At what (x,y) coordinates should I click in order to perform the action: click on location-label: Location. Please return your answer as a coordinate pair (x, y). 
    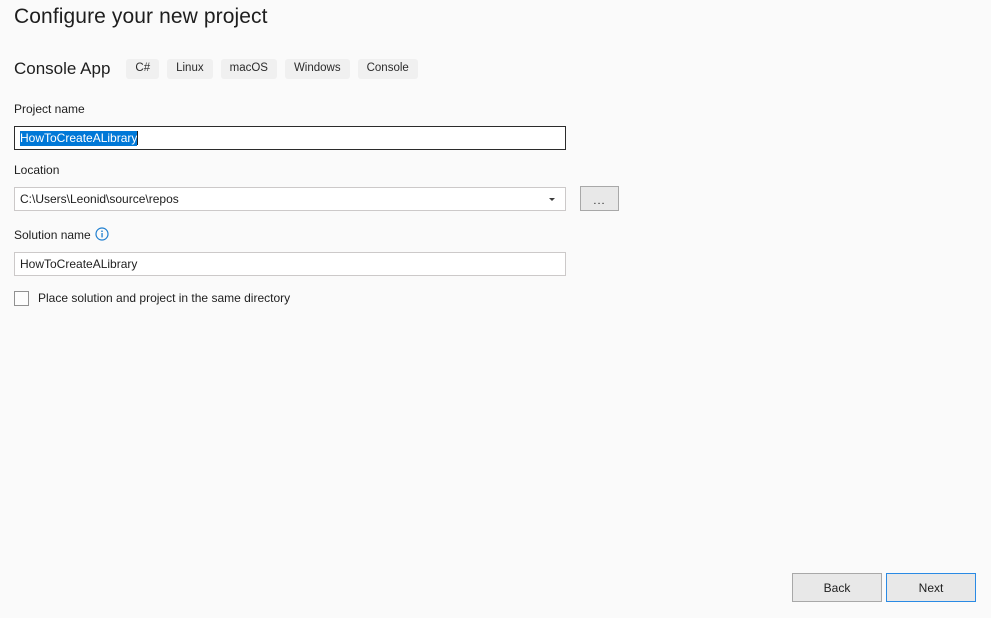
    Looking at the image, I should click on (37, 170).